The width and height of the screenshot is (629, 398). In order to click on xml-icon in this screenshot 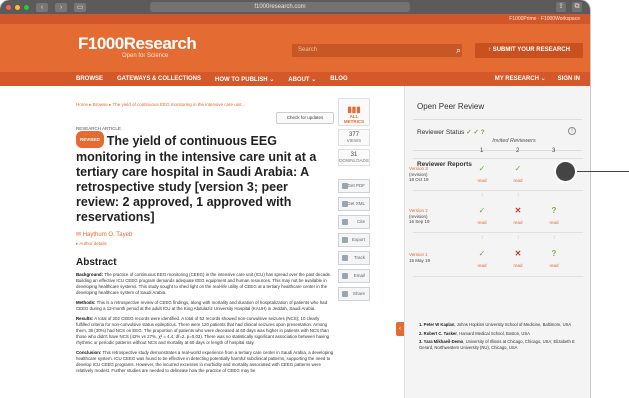, I will do `click(345, 204)`.